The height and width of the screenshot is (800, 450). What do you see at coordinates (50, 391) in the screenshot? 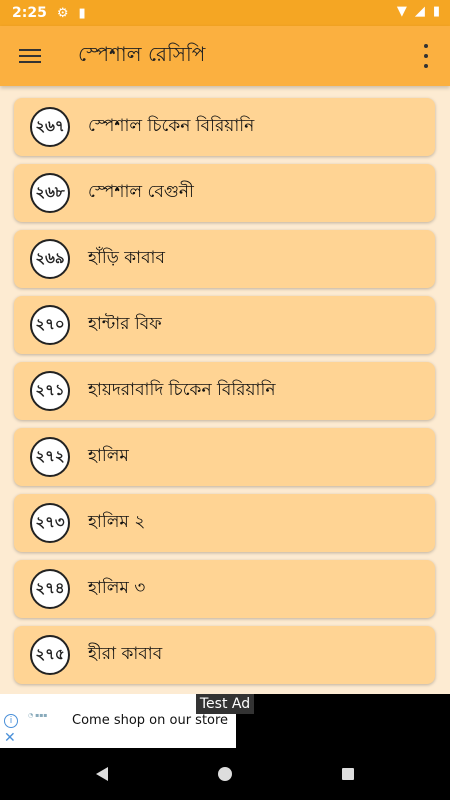
I see `item-number: ২৭১` at bounding box center [50, 391].